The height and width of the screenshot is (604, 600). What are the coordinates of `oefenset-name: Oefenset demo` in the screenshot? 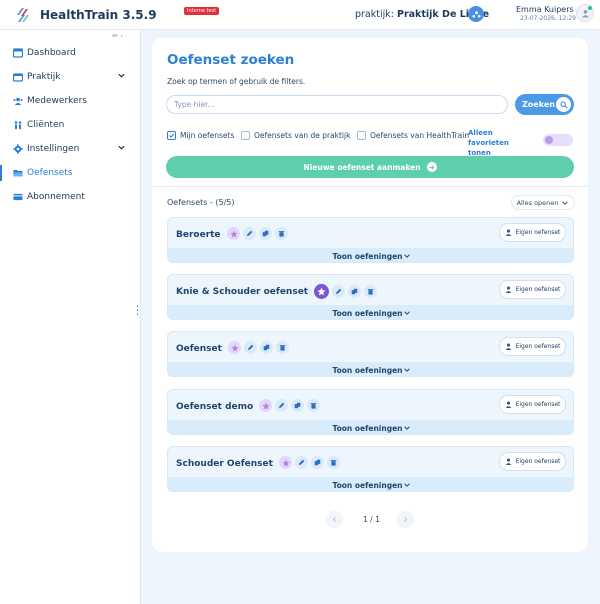 It's located at (214, 407).